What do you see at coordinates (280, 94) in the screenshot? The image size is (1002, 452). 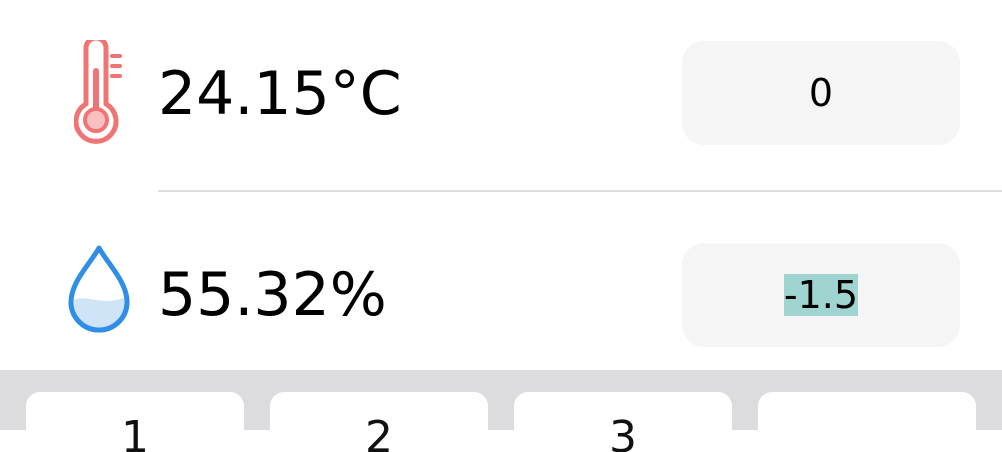 I see `temperature-value: 24.15°C` at bounding box center [280, 94].